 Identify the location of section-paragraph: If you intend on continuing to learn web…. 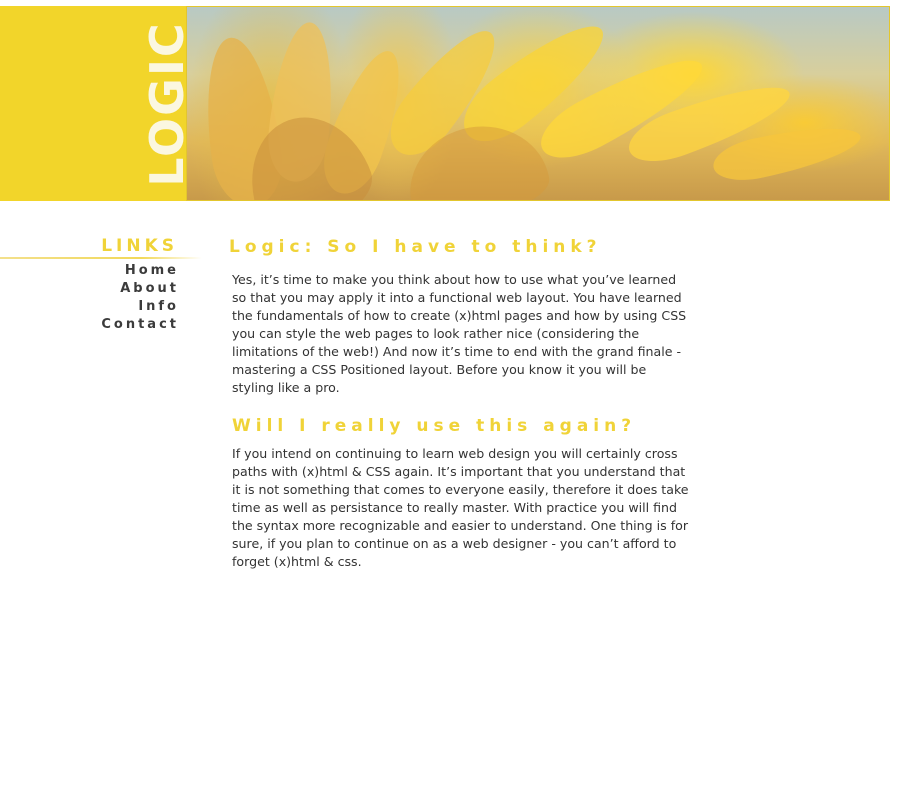
(460, 507).